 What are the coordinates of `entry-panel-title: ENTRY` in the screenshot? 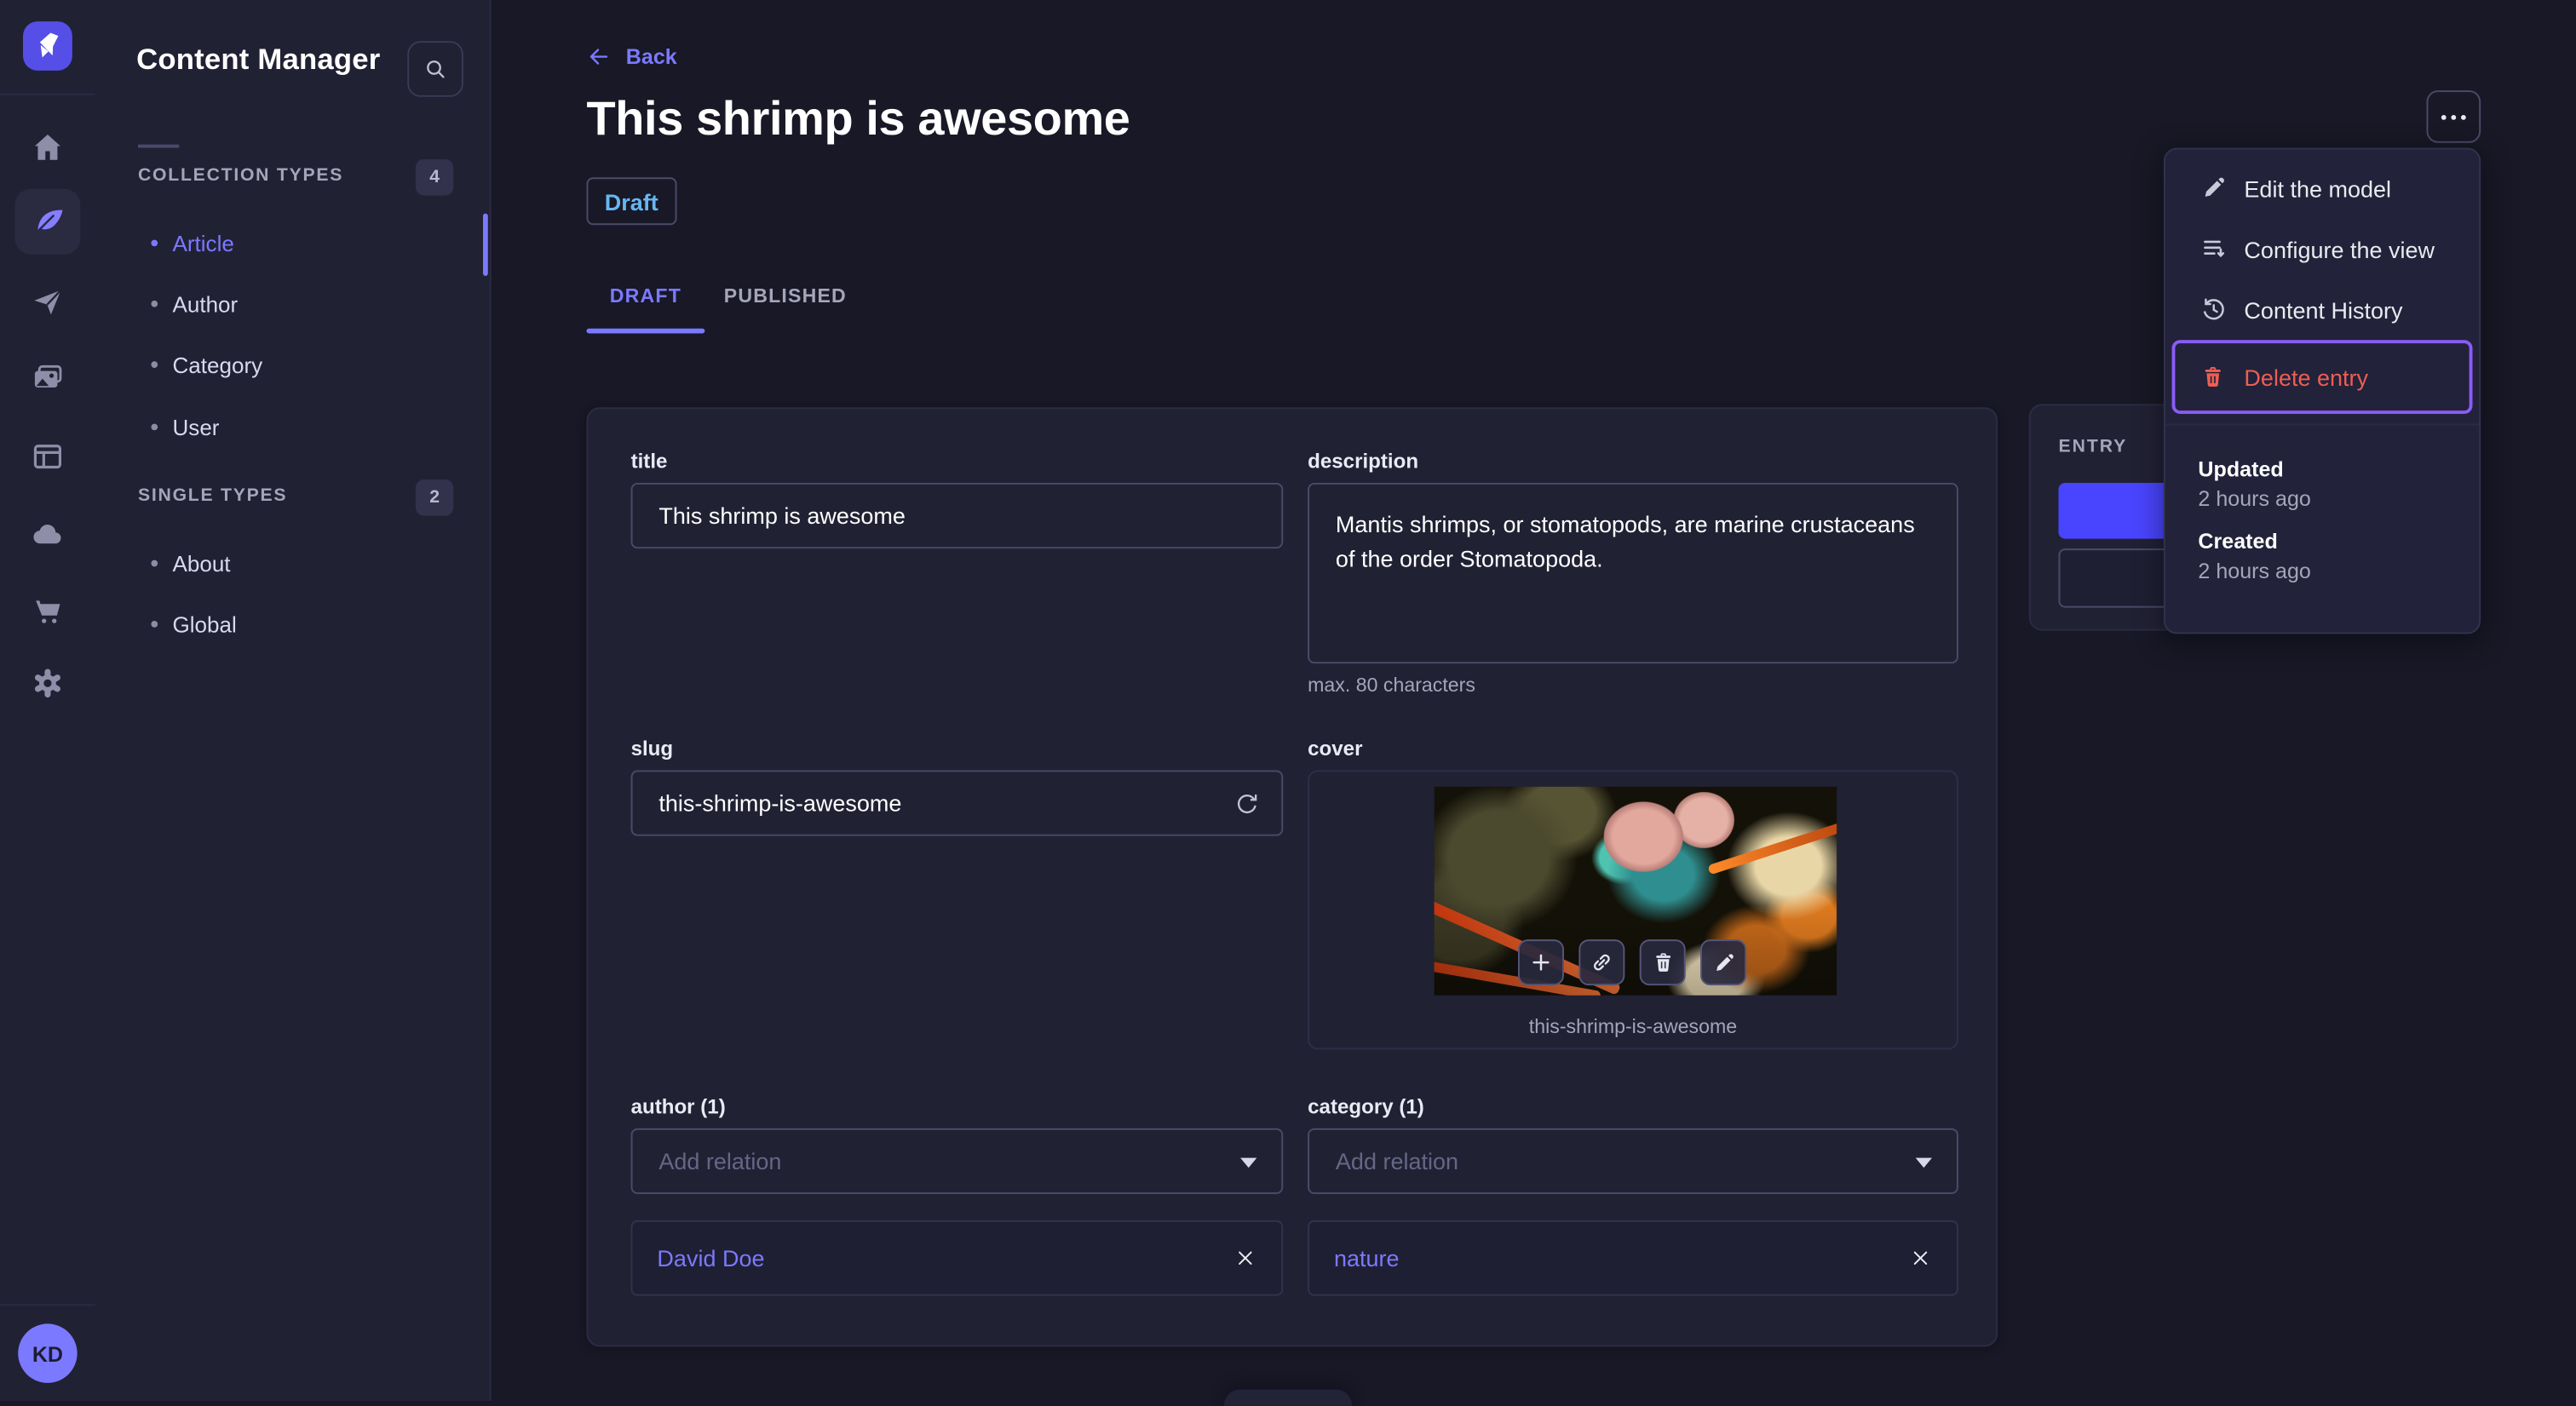 It's located at (2093, 446).